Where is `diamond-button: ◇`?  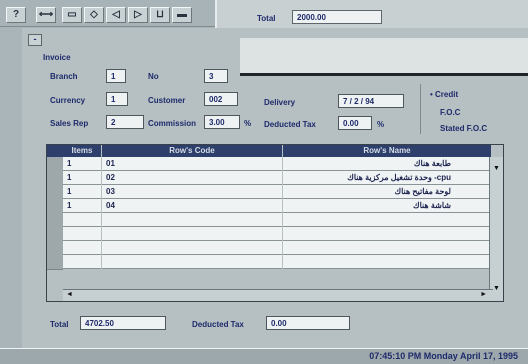 diamond-button: ◇ is located at coordinates (94, 15).